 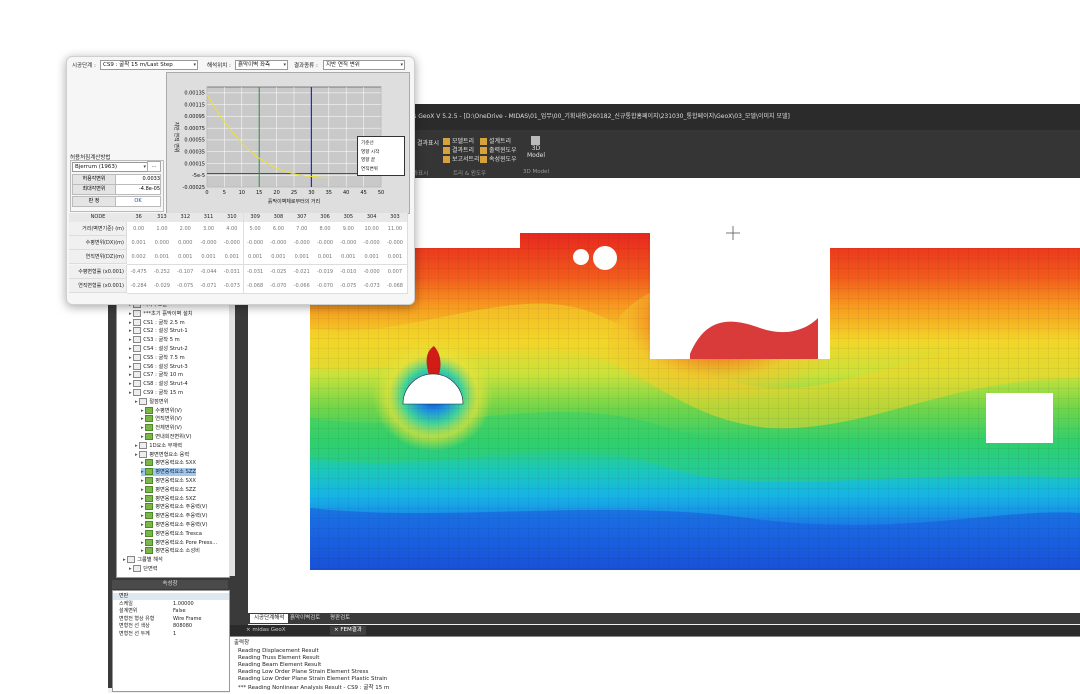 What do you see at coordinates (171, 596) in the screenshot?
I see `property-row: 면판` at bounding box center [171, 596].